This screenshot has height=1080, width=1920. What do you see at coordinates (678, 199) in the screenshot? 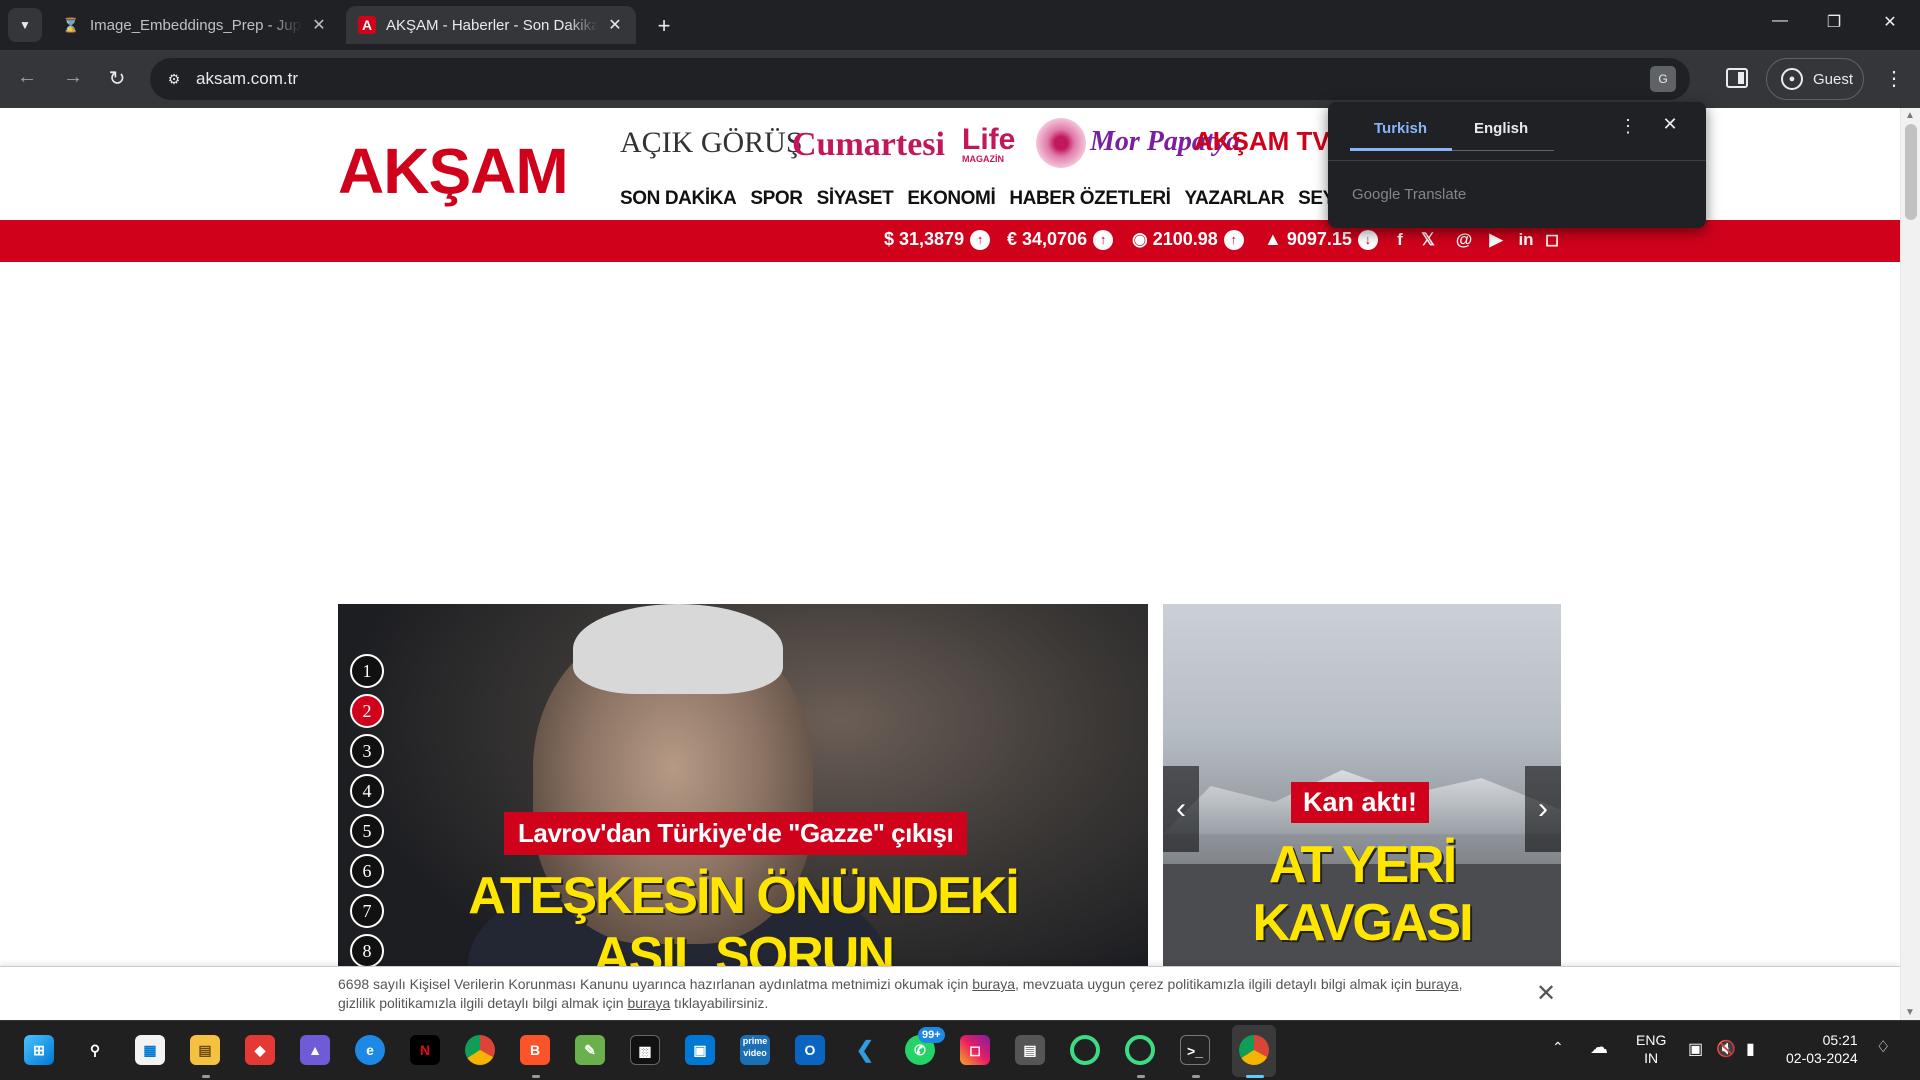
I see `menu-son-dakika: SON DAKİKA` at bounding box center [678, 199].